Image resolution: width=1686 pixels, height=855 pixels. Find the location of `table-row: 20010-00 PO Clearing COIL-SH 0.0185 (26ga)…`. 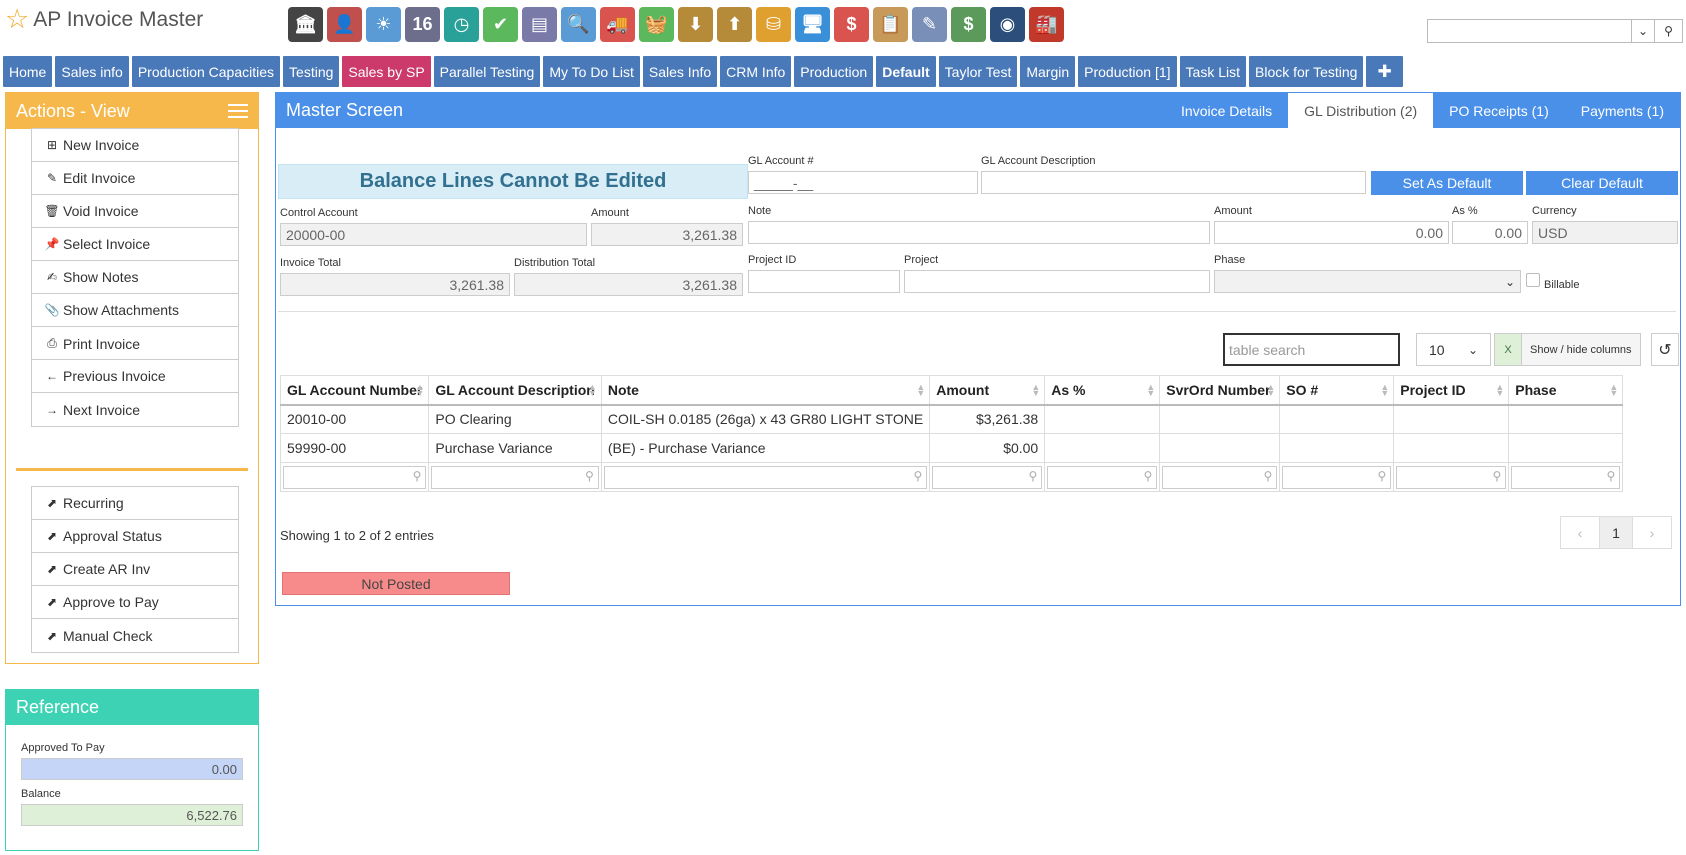

table-row: 20010-00 PO Clearing COIL-SH 0.0185 (26ga)… is located at coordinates (951, 419).